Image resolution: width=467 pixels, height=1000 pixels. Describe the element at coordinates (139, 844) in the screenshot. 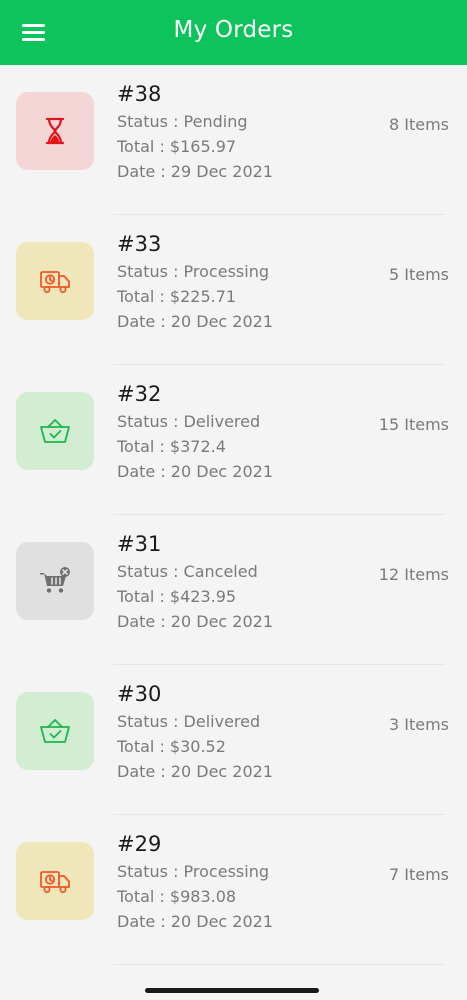

I see `order-number: #29` at that location.